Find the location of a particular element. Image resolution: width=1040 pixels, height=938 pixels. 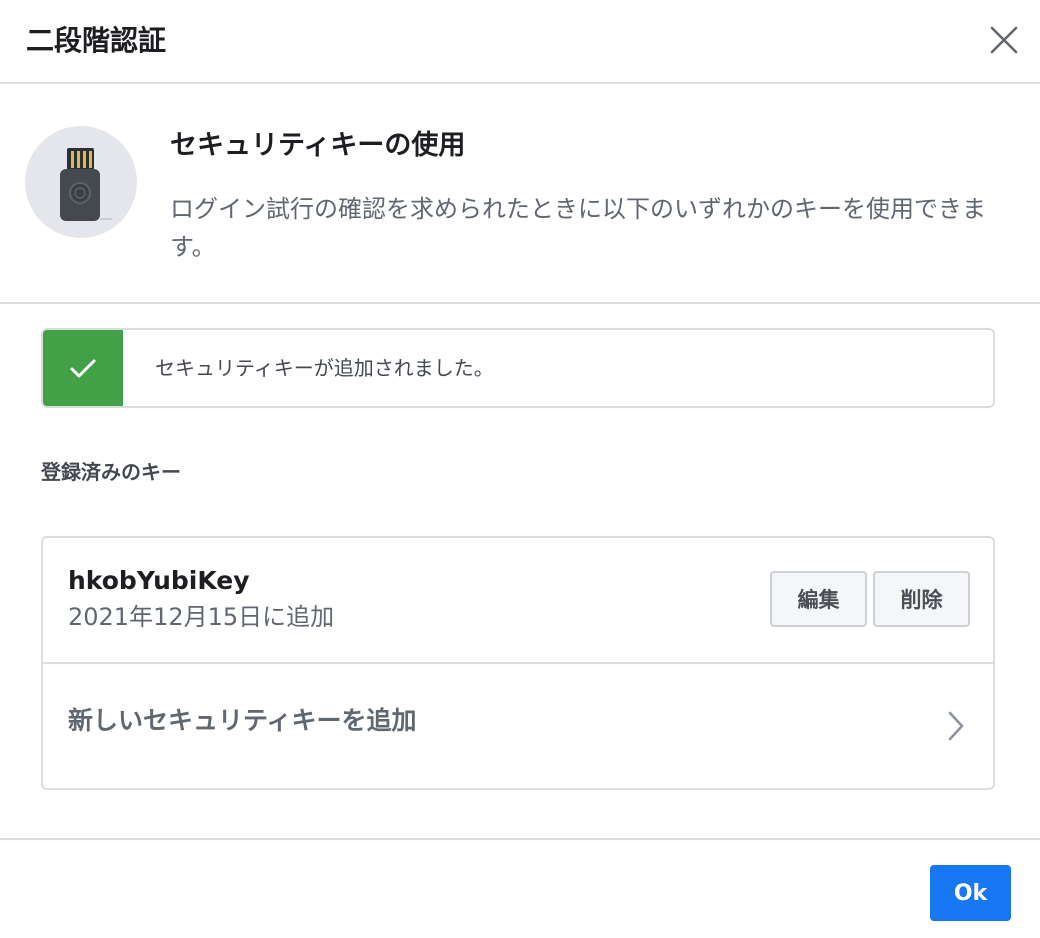

security-key-icon is located at coordinates (86, 184).